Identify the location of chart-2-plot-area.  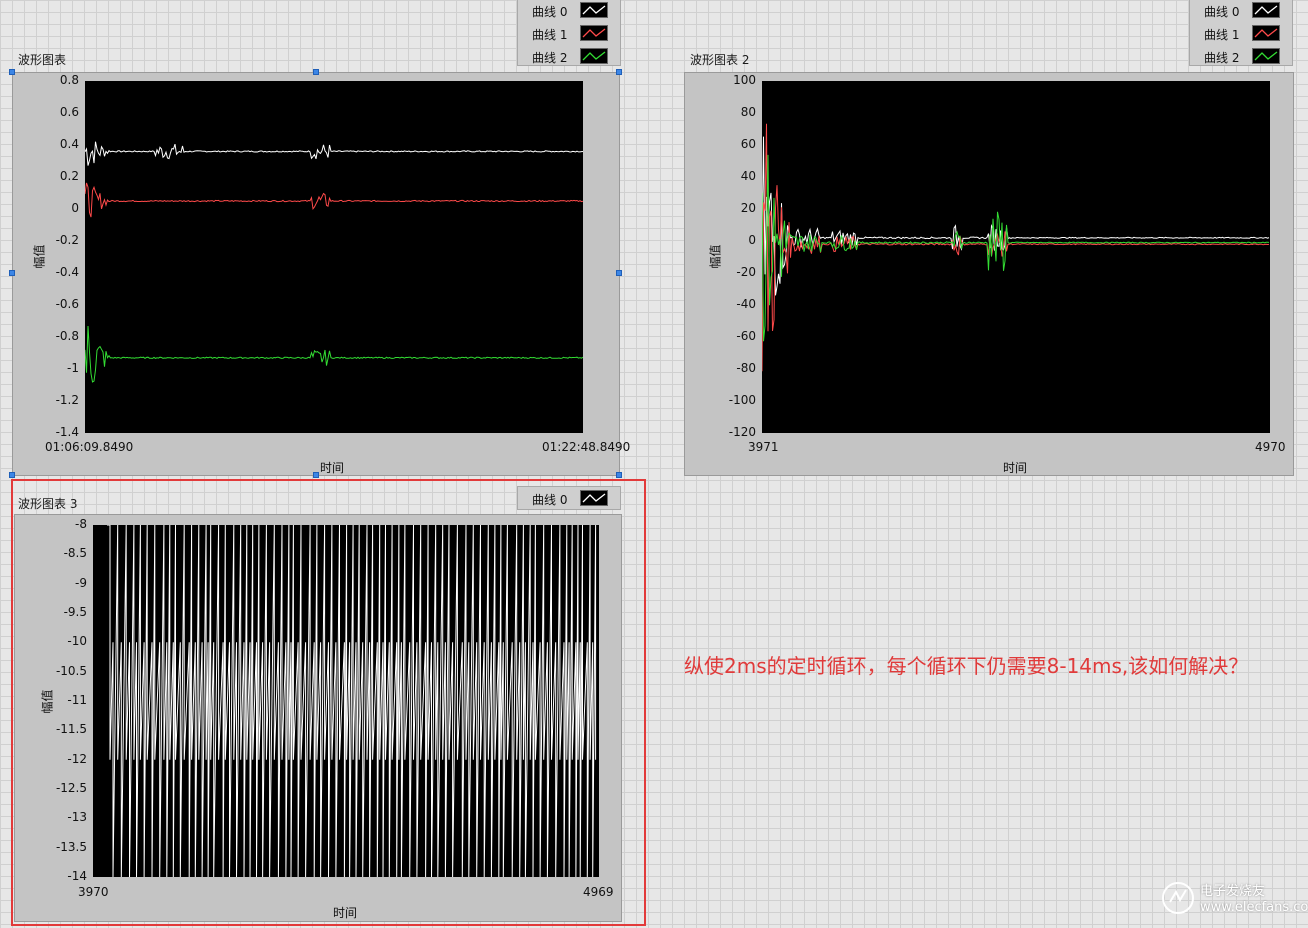
(1016, 257).